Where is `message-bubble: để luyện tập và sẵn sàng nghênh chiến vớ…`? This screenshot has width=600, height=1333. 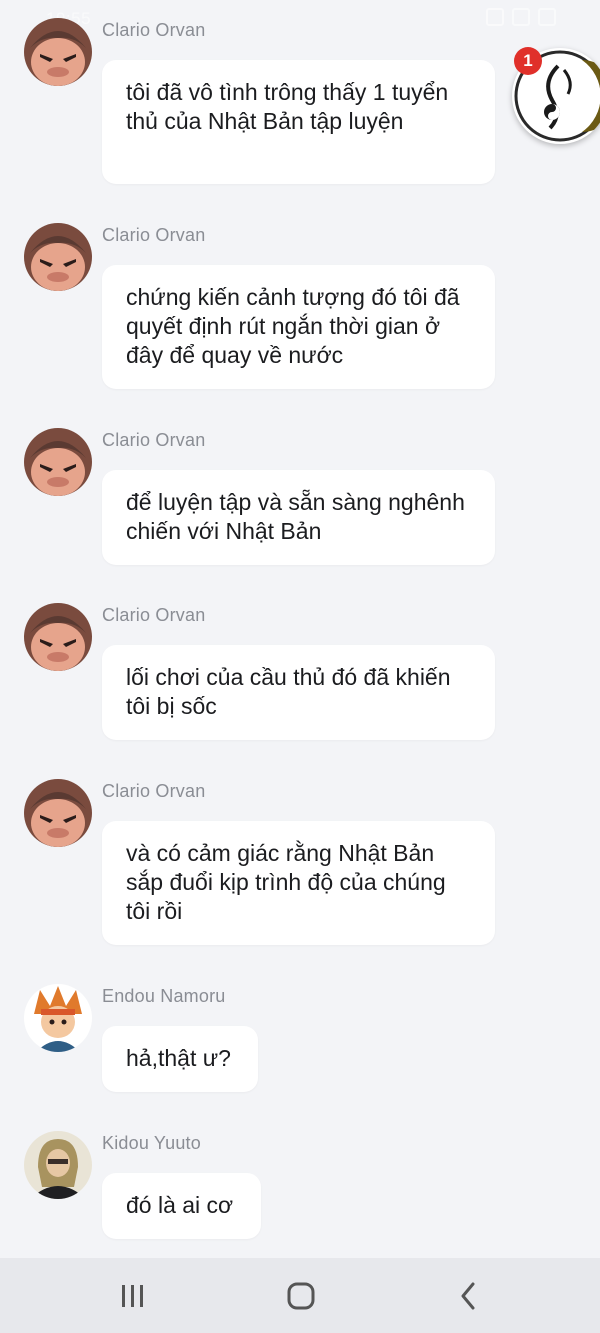
message-bubble: để luyện tập và sẵn sàng nghênh chiến vớ… is located at coordinates (298, 517).